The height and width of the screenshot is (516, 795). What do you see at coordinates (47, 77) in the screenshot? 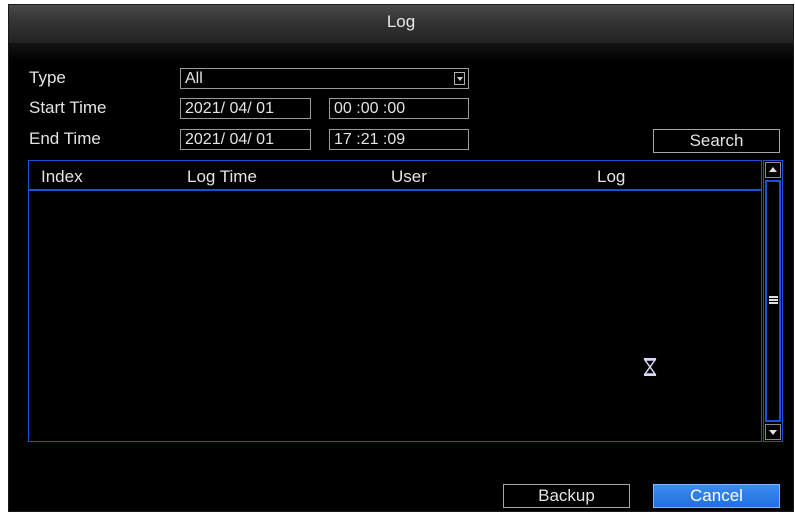
I see `type-label: Type` at bounding box center [47, 77].